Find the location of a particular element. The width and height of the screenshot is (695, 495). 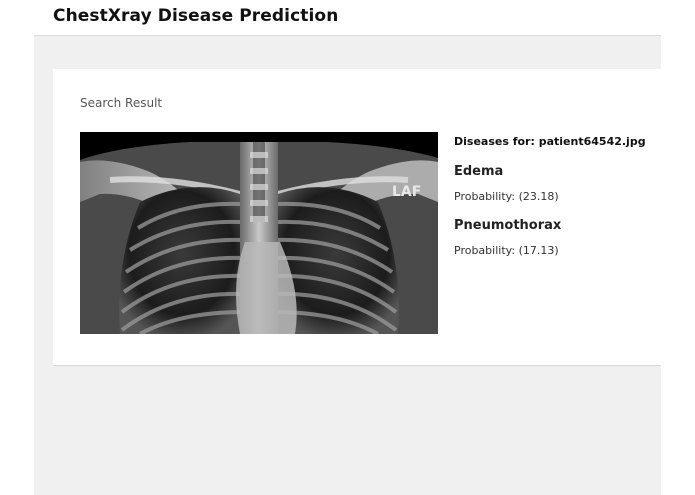

disease-name: Edema is located at coordinates (479, 171).